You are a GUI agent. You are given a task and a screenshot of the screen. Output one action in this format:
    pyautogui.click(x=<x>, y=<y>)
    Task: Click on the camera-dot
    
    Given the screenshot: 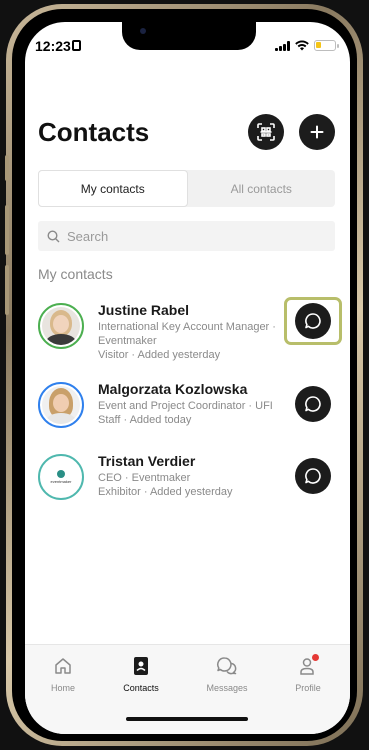 What is the action you would take?
    pyautogui.click(x=143, y=31)
    